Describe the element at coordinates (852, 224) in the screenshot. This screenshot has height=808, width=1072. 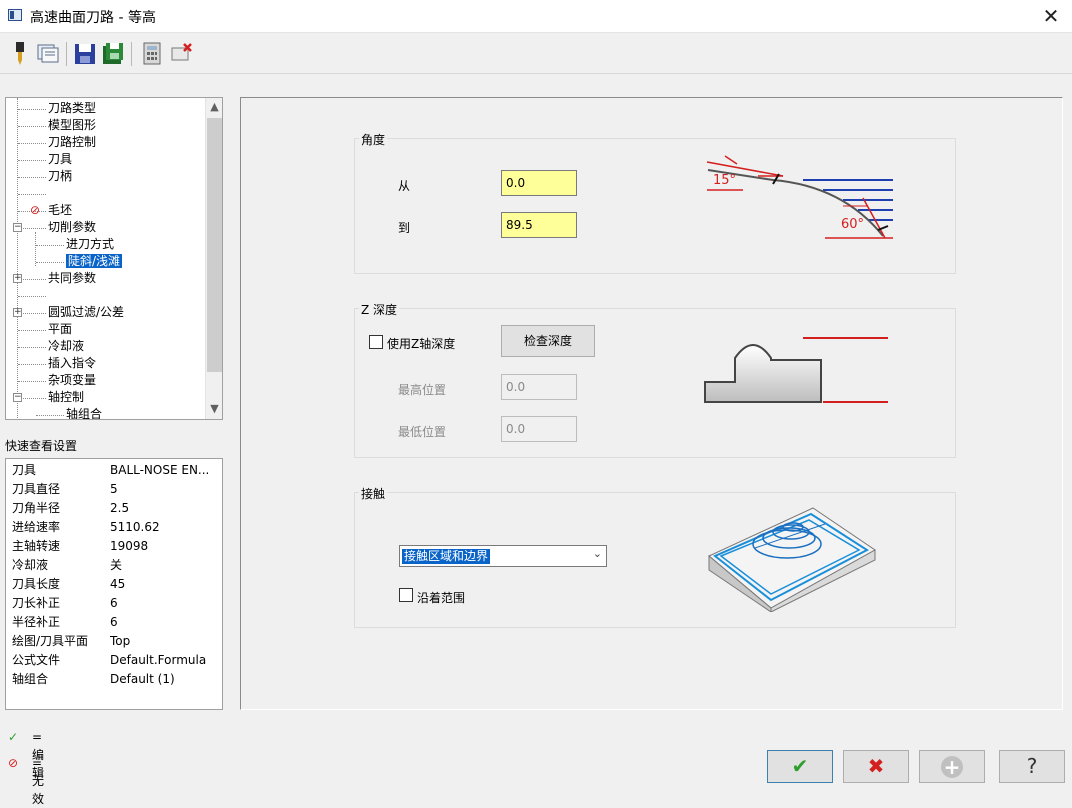
I see `angle-60-label: 60°` at that location.